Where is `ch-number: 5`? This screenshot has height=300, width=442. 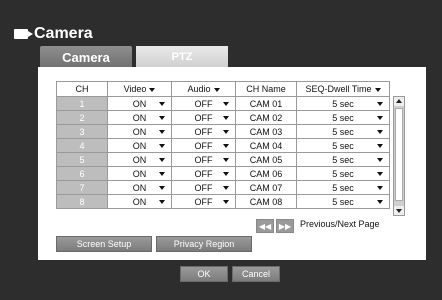
ch-number: 5 is located at coordinates (82, 159).